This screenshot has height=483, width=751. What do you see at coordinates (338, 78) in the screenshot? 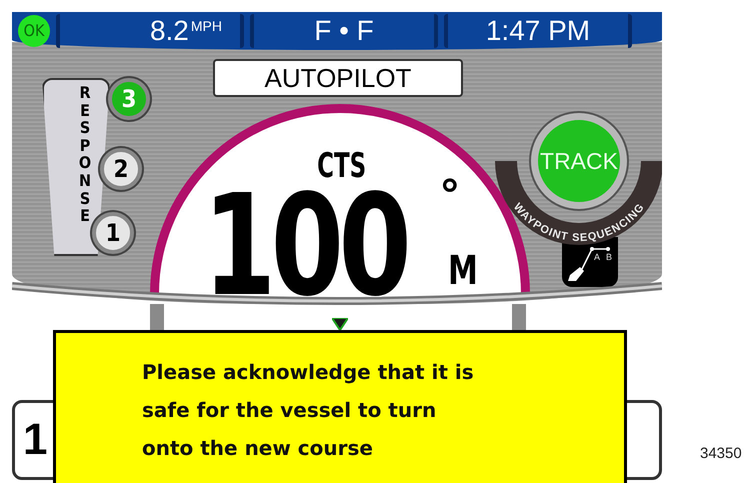
I see `mode-title: AUTOPILOT` at bounding box center [338, 78].